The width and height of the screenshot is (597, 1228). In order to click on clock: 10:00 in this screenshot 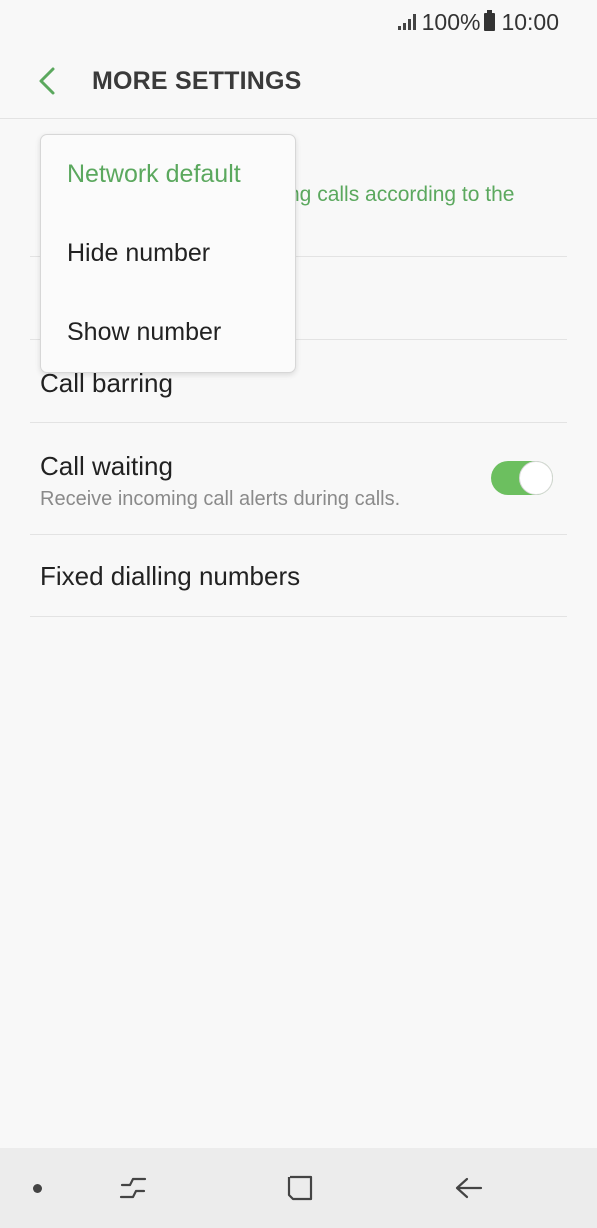, I will do `click(530, 21)`.